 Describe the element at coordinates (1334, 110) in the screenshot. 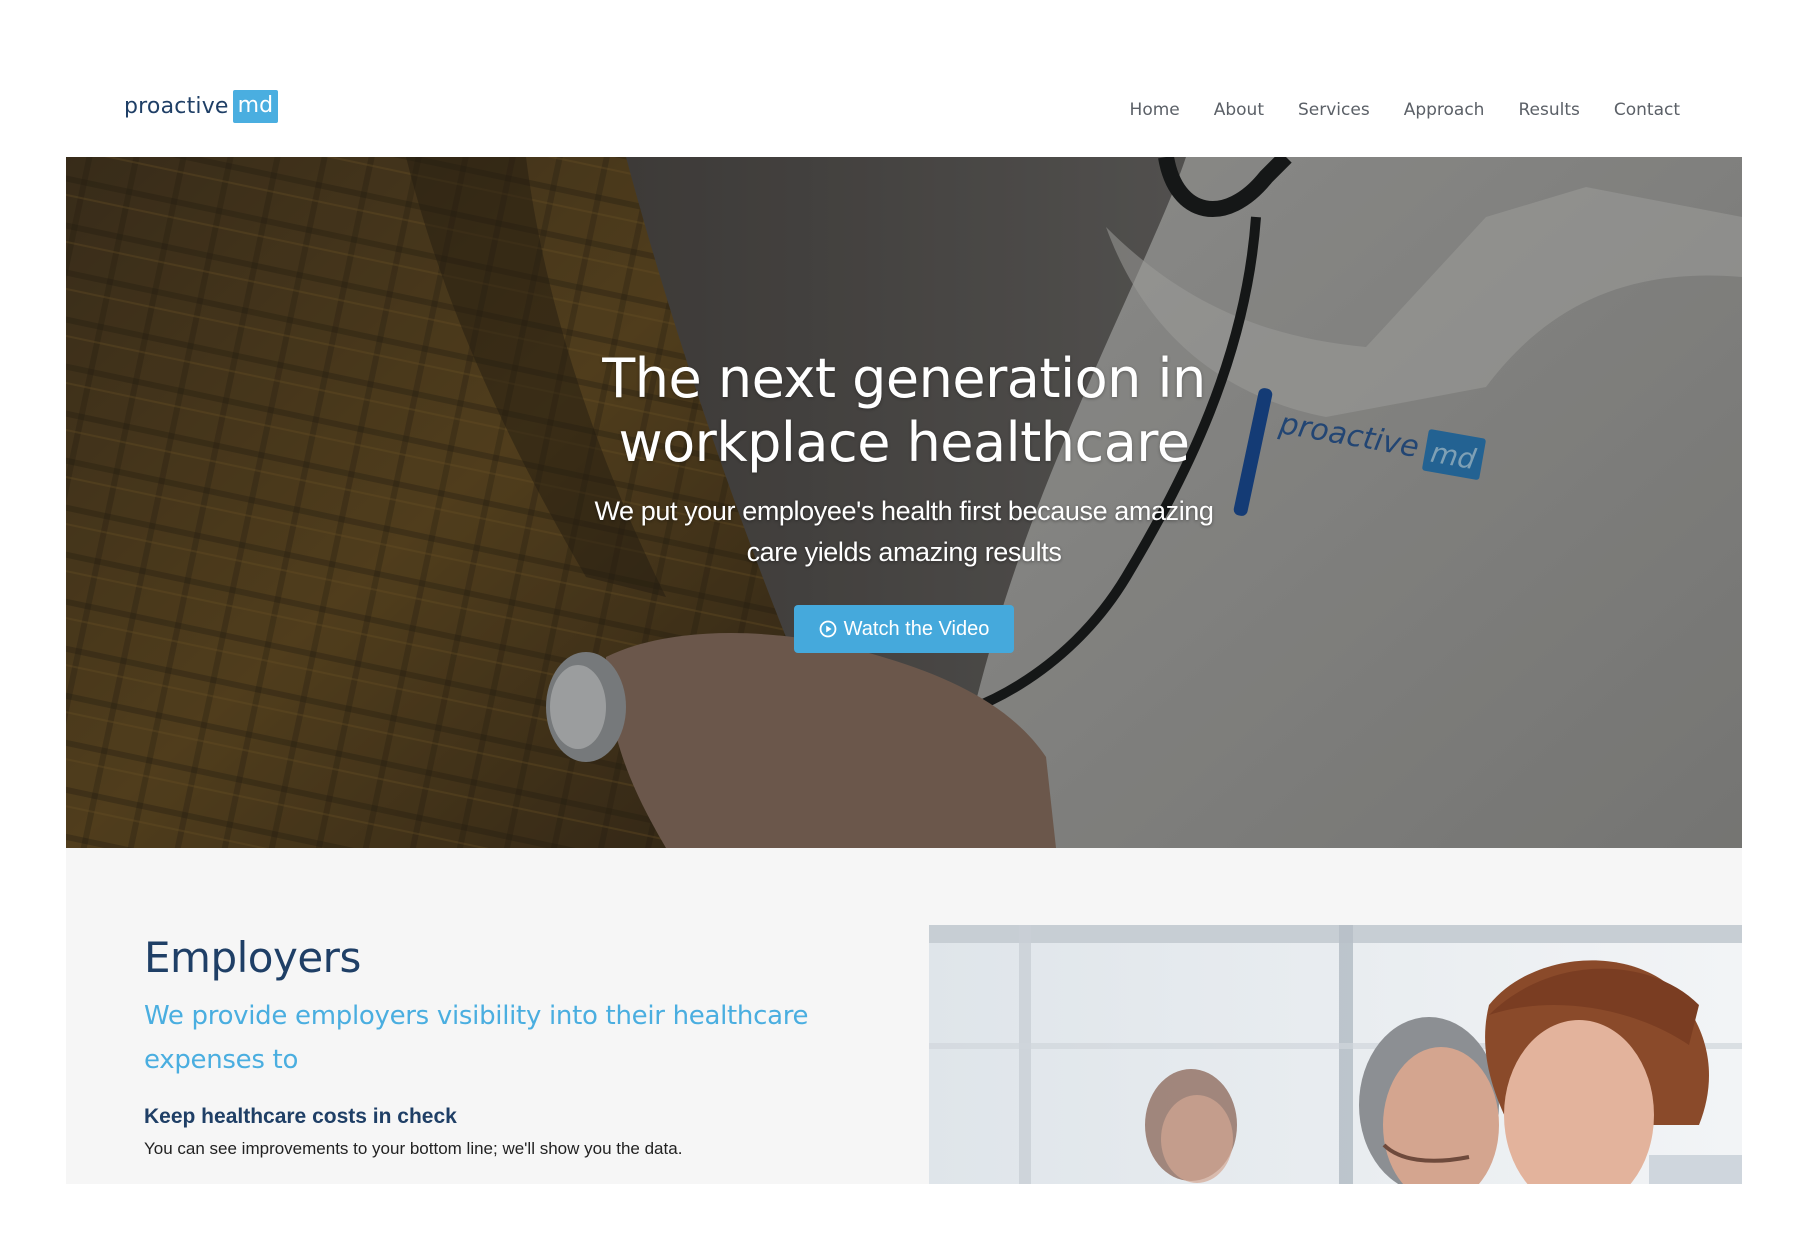

I see `nav-services: Services` at that location.